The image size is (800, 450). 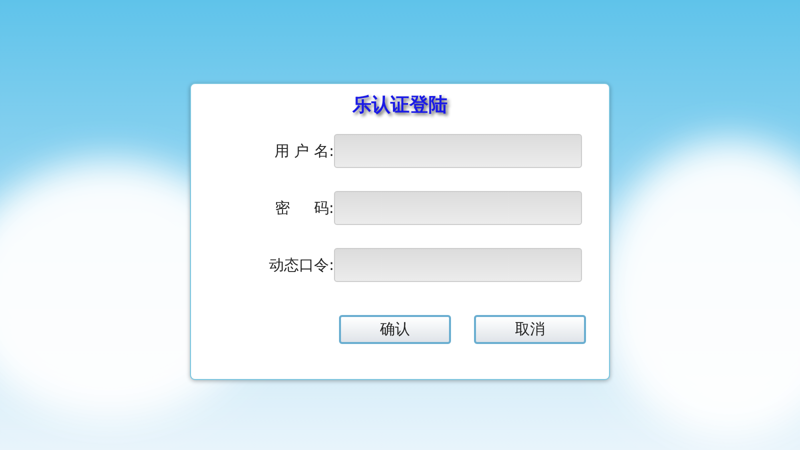 I want to click on field-label: 密 码:, so click(x=304, y=208).